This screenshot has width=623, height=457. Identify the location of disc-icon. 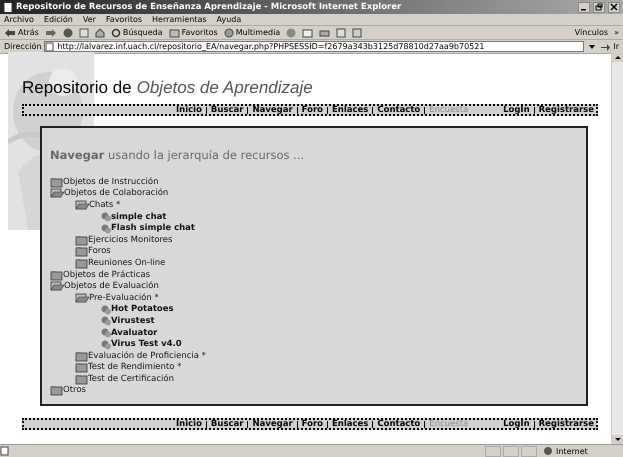
(229, 33).